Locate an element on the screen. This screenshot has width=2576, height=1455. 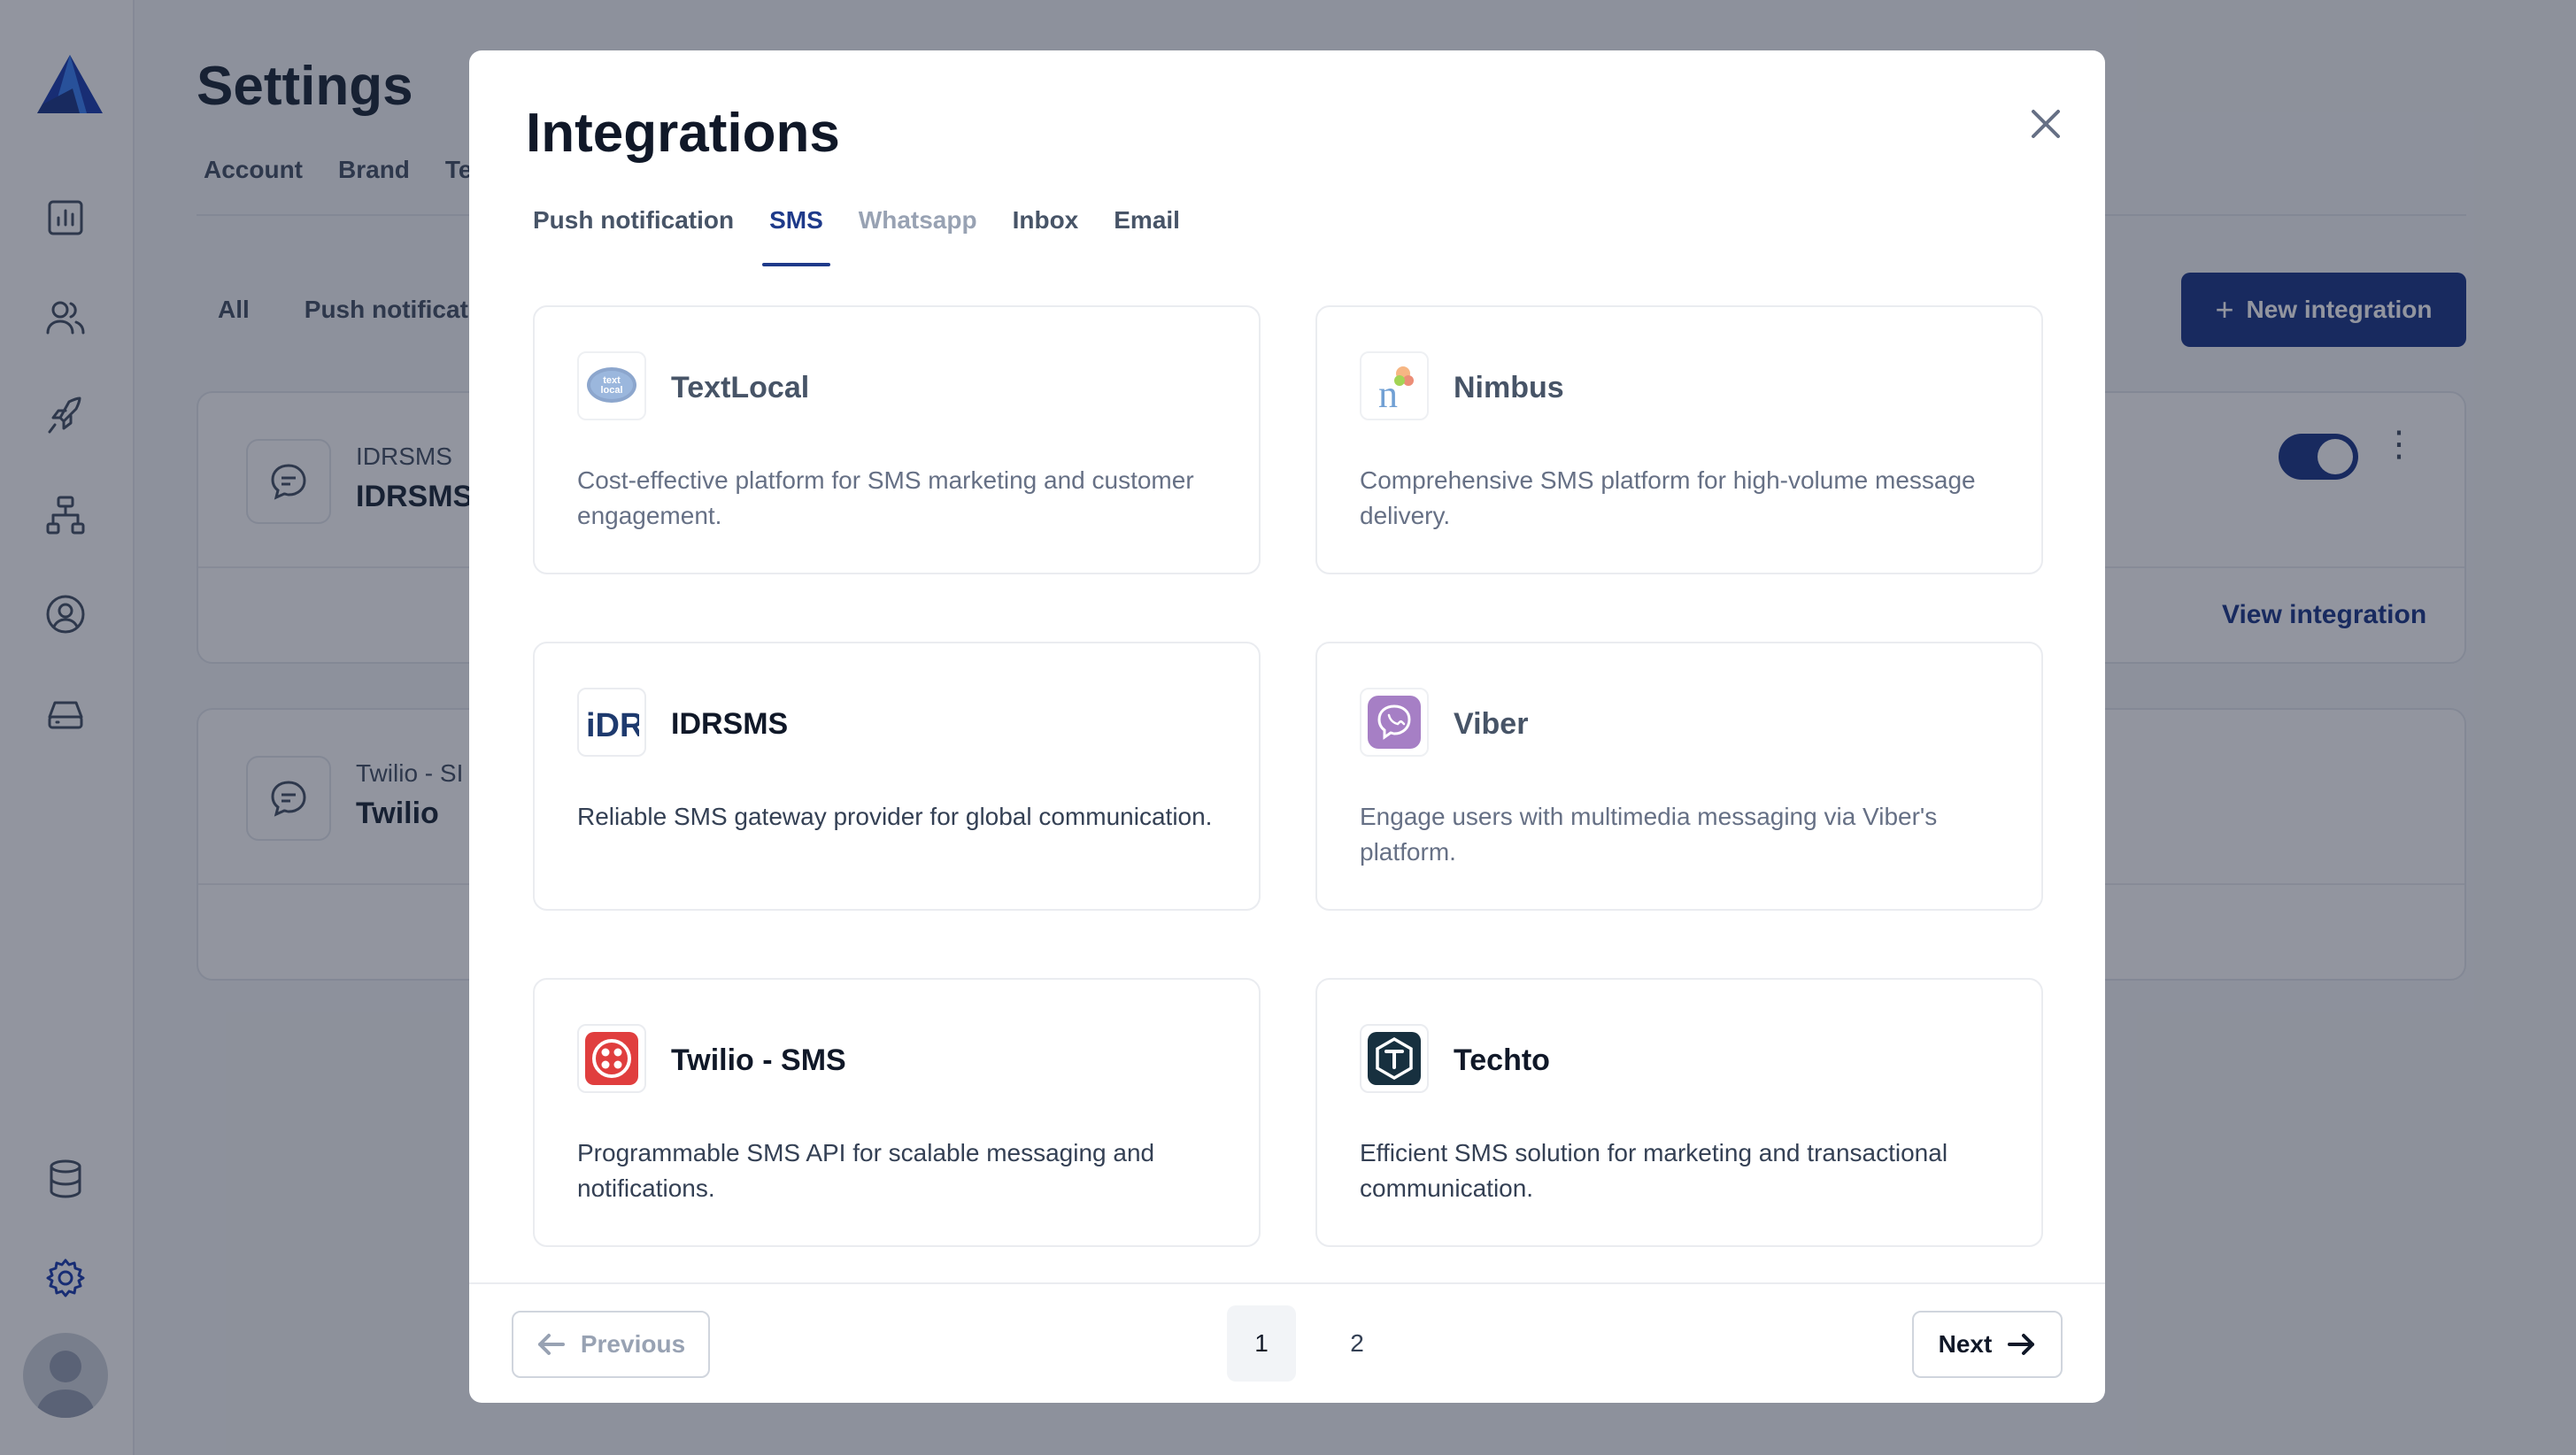
tab-sms: SMS is located at coordinates (796, 236).